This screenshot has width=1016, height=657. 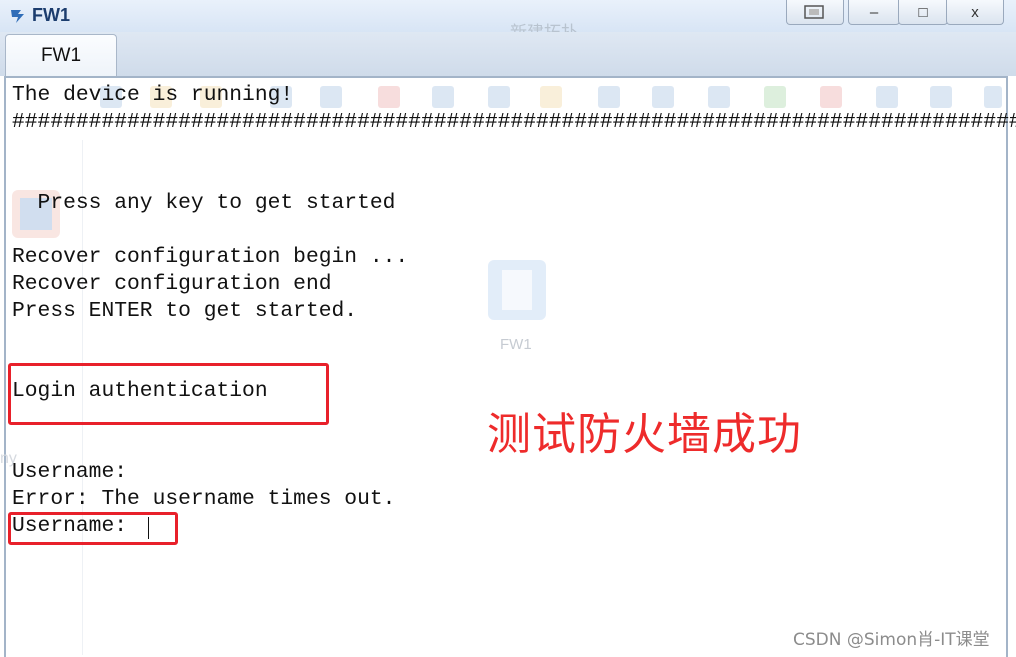 I want to click on background-device-label: FW1, so click(x=516, y=344).